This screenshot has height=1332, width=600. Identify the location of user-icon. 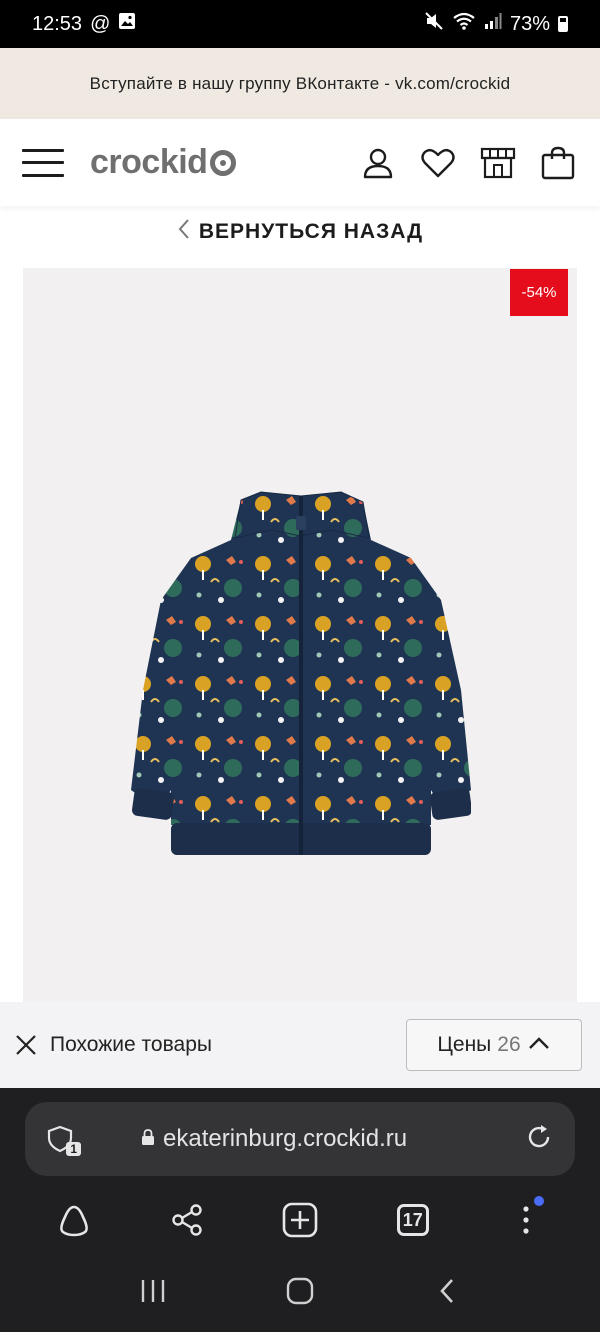
(378, 163).